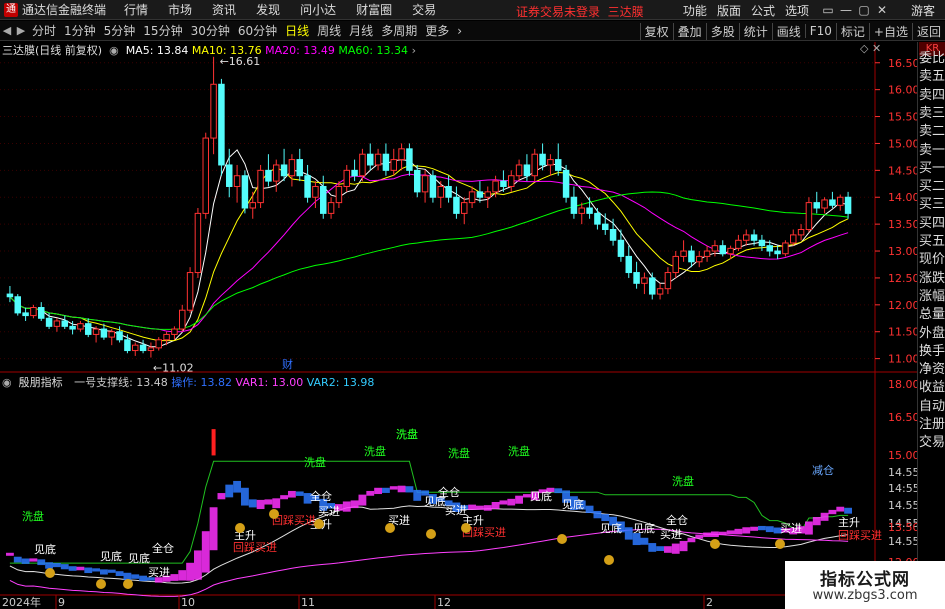 The height and width of the screenshot is (609, 945). I want to click on period-fenshi: 分时, so click(44, 30).